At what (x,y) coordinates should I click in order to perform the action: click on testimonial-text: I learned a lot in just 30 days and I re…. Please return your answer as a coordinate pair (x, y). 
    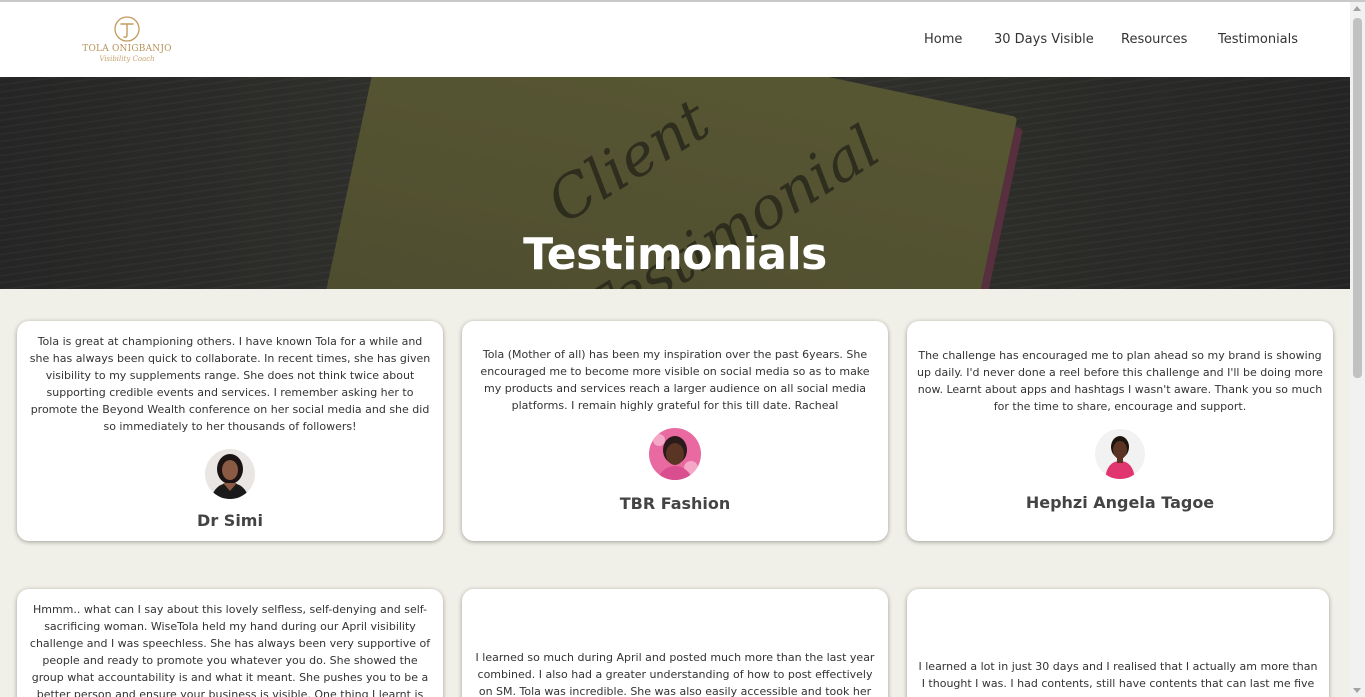
    Looking at the image, I should click on (1118, 678).